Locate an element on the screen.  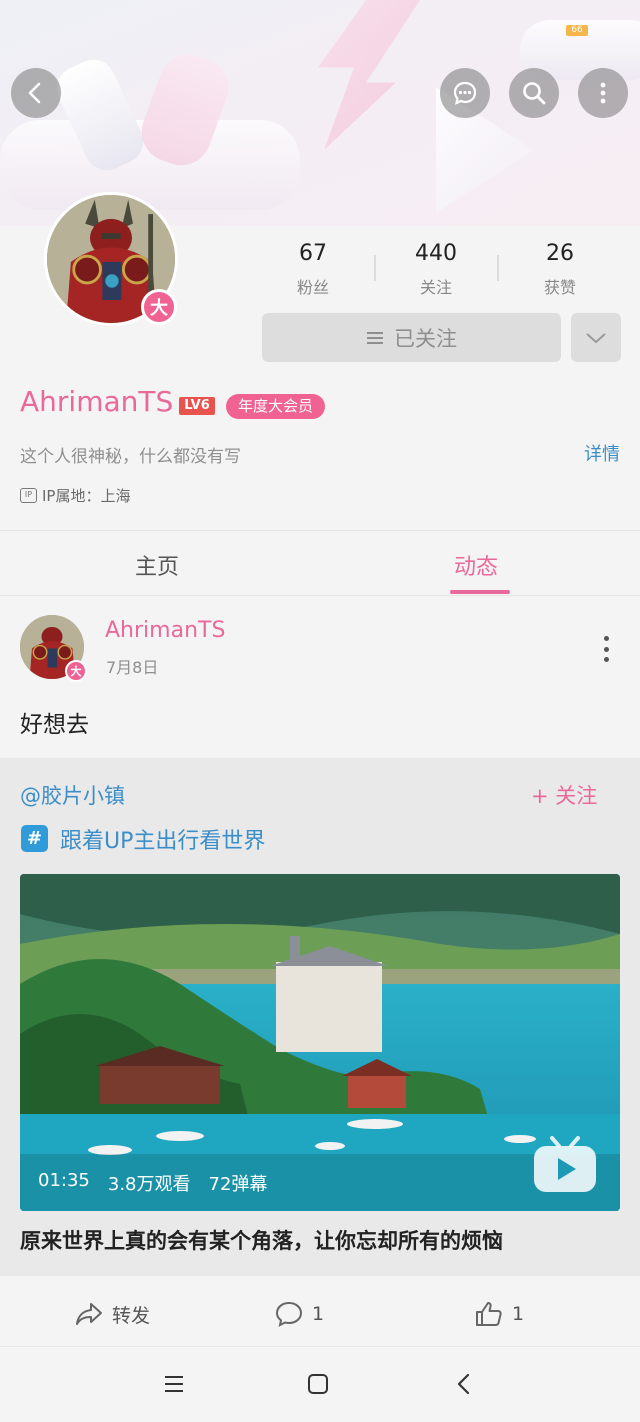
chevron-down-icon is located at coordinates (596, 337).